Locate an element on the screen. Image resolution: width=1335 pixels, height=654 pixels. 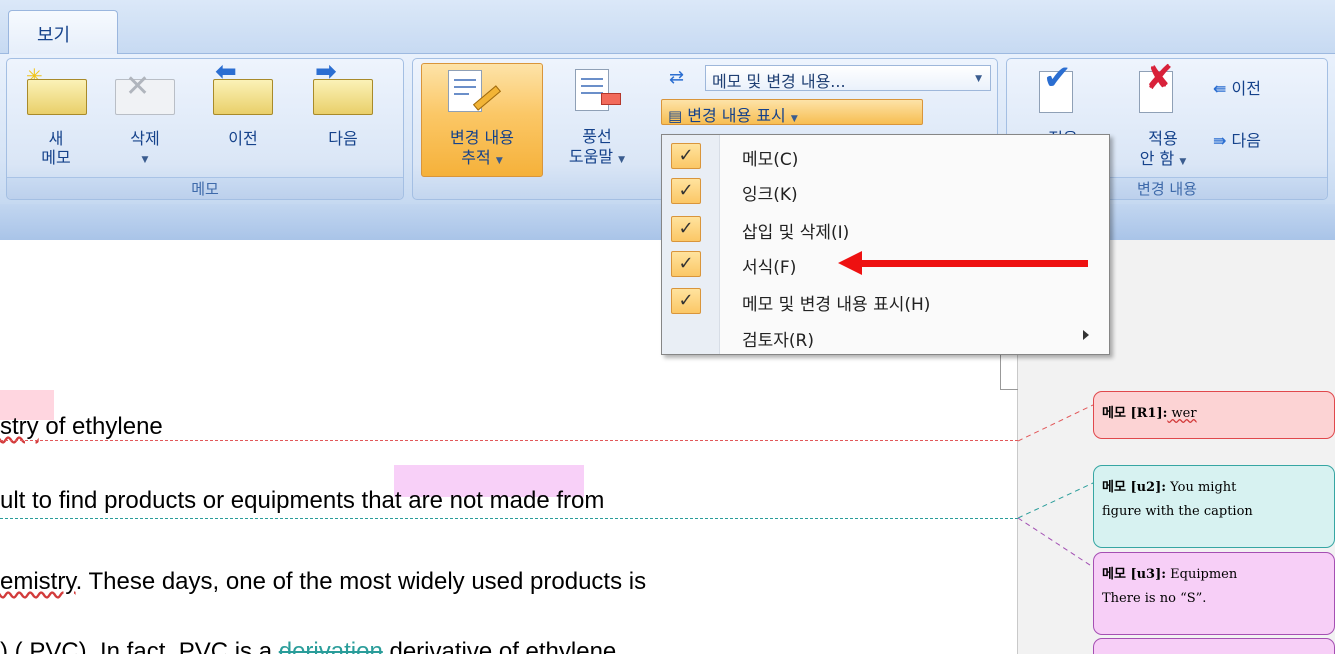
menu-item-ink: ✓ 잉크(K) is located at coordinates (885, 190).